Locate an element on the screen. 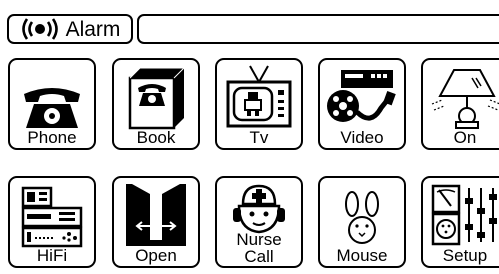 Image resolution: width=499 pixels, height=274 pixels. lamp-on-button: On is located at coordinates (460, 104).